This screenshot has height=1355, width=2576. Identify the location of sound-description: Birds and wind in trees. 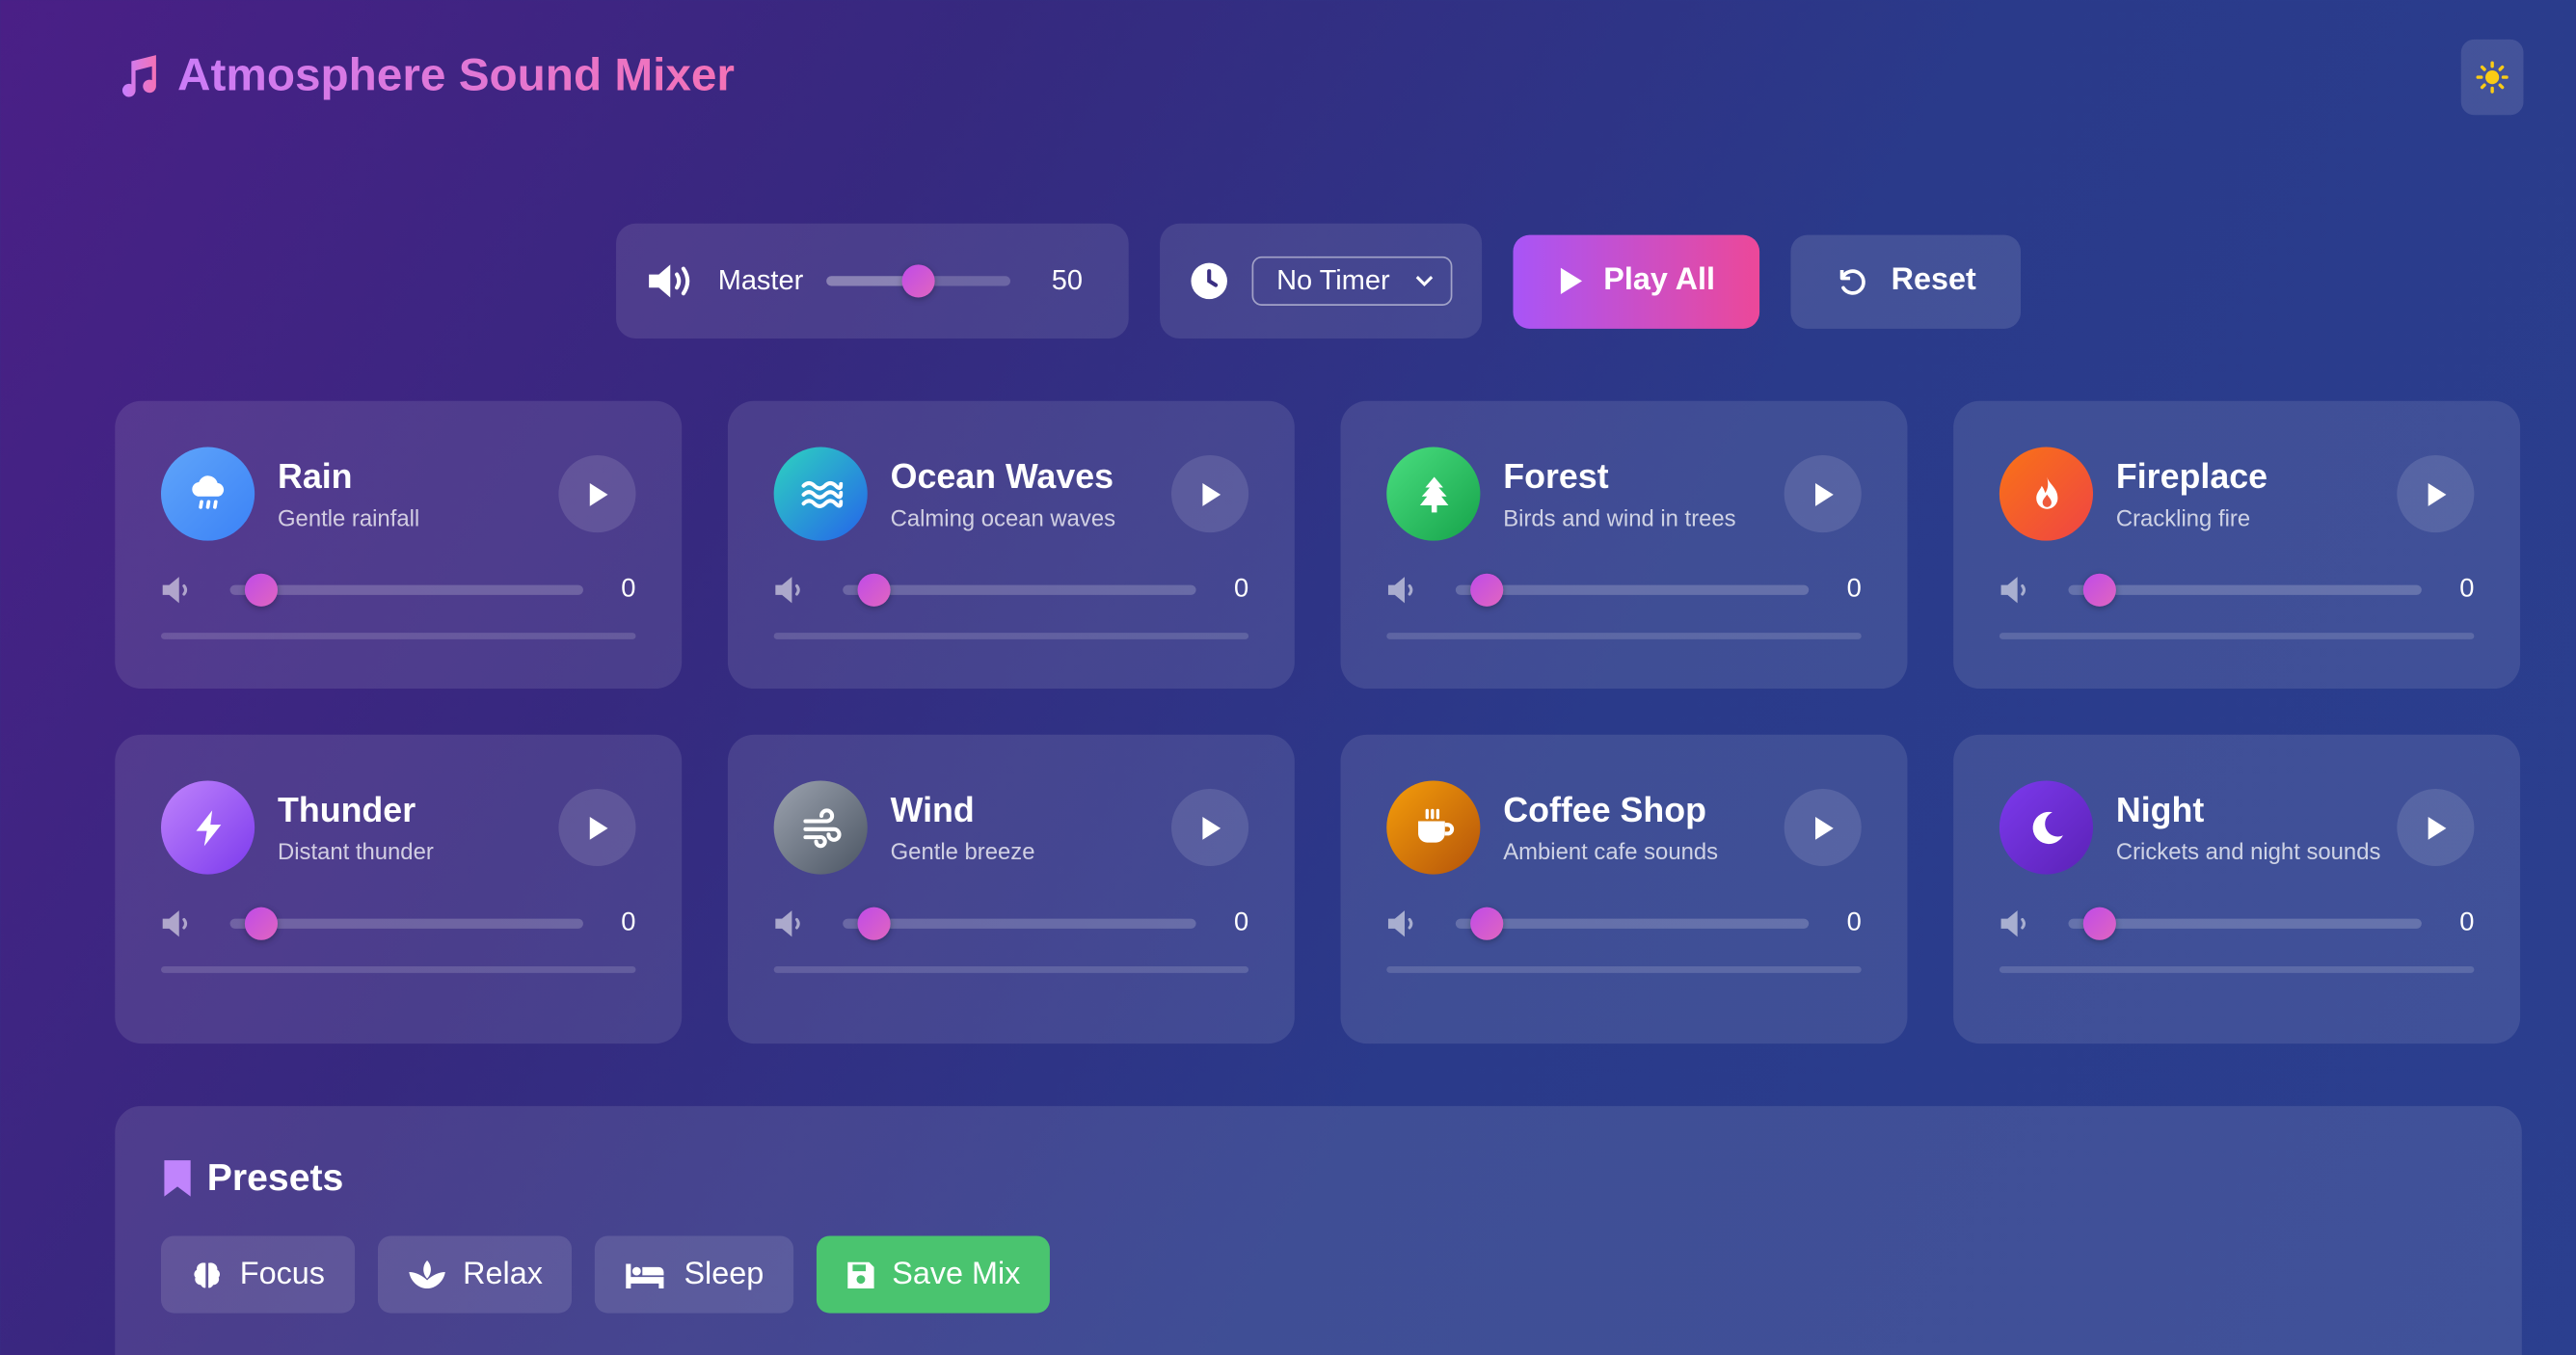
(1620, 516).